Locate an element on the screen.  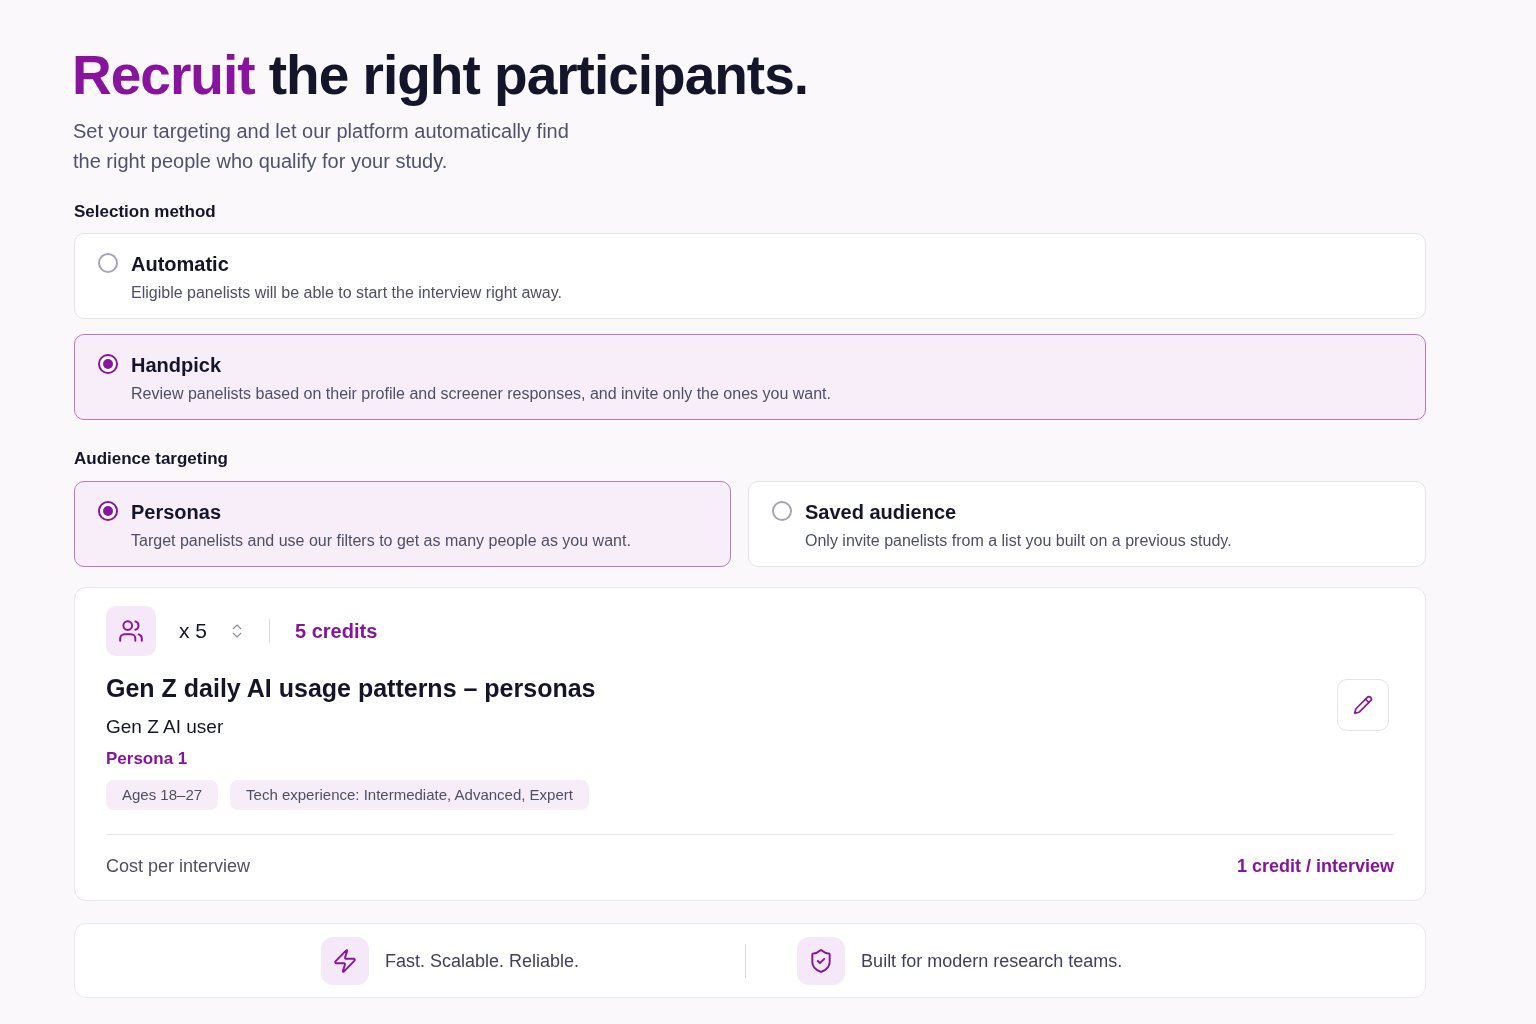
people-icon is located at coordinates (131, 631).